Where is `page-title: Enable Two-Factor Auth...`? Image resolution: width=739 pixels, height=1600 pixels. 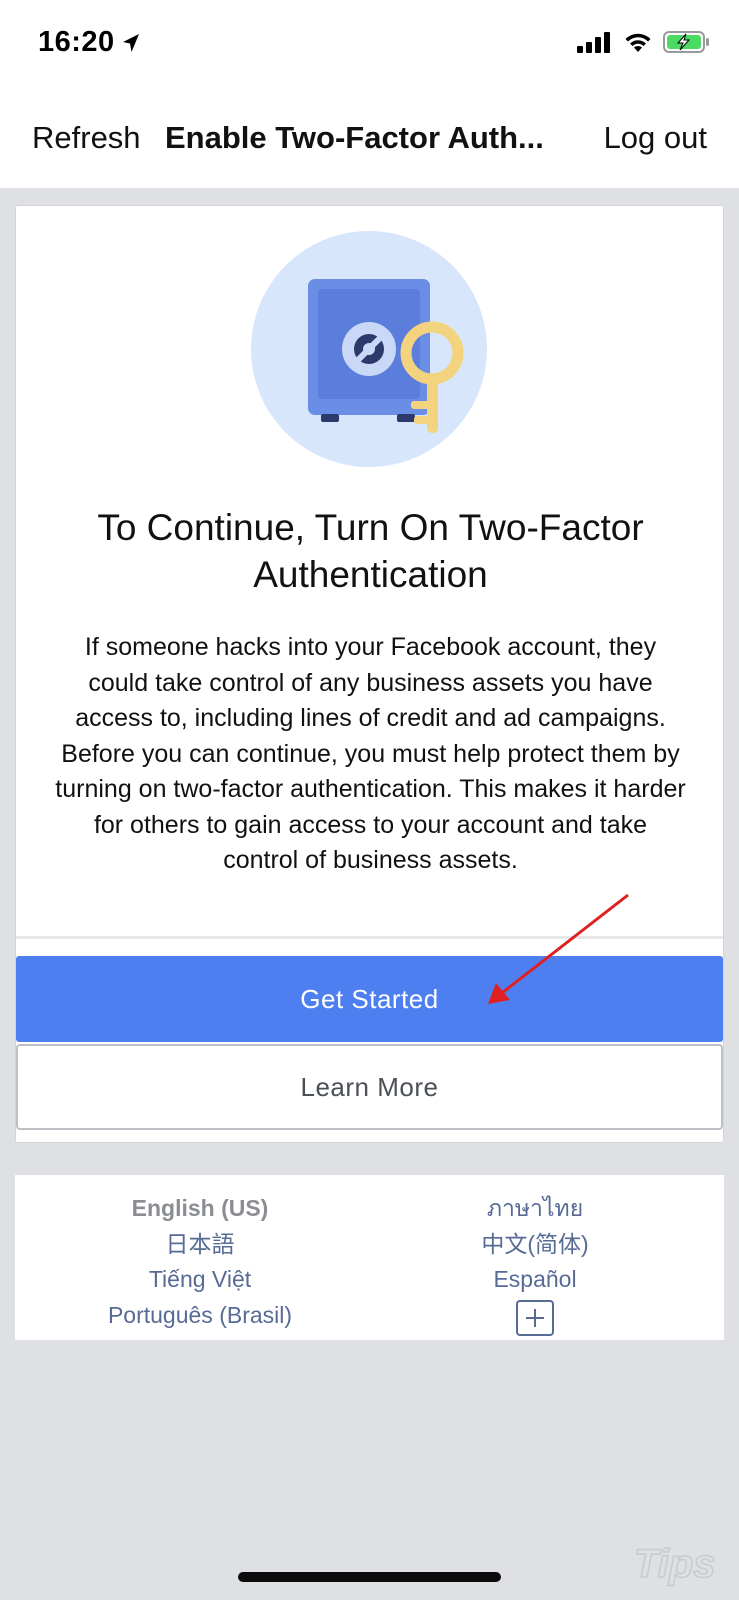
page-title: Enable Two-Factor Auth... is located at coordinates (354, 137).